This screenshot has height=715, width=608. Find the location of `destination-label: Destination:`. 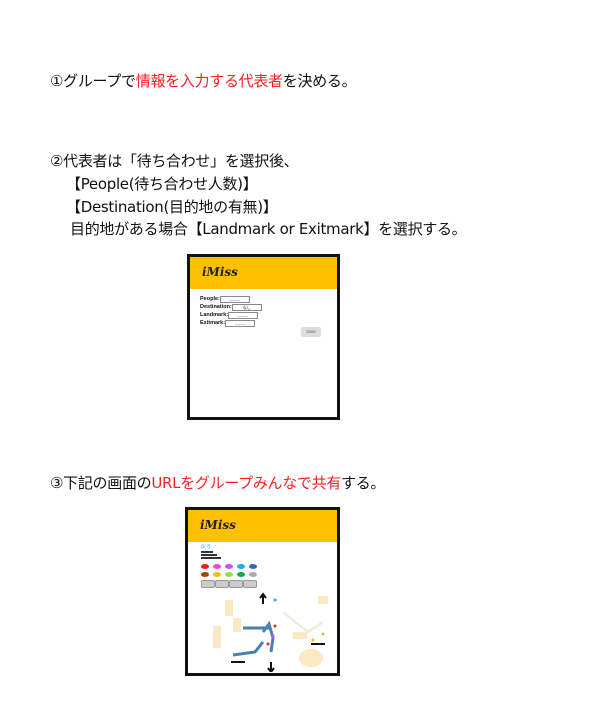

destination-label: Destination: is located at coordinates (216, 307).